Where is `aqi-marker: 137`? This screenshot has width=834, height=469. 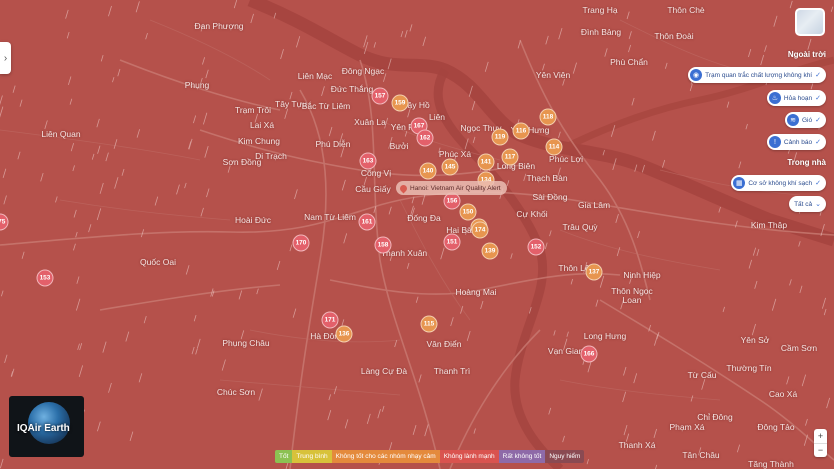 aqi-marker: 137 is located at coordinates (594, 272).